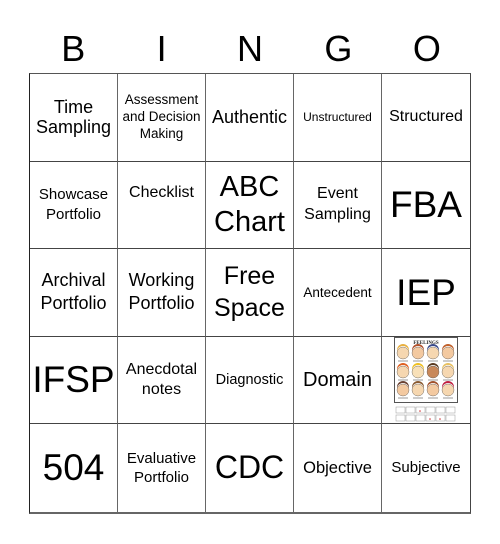 The image size is (500, 544). I want to click on cell-text: ABC Chart, so click(249, 204).